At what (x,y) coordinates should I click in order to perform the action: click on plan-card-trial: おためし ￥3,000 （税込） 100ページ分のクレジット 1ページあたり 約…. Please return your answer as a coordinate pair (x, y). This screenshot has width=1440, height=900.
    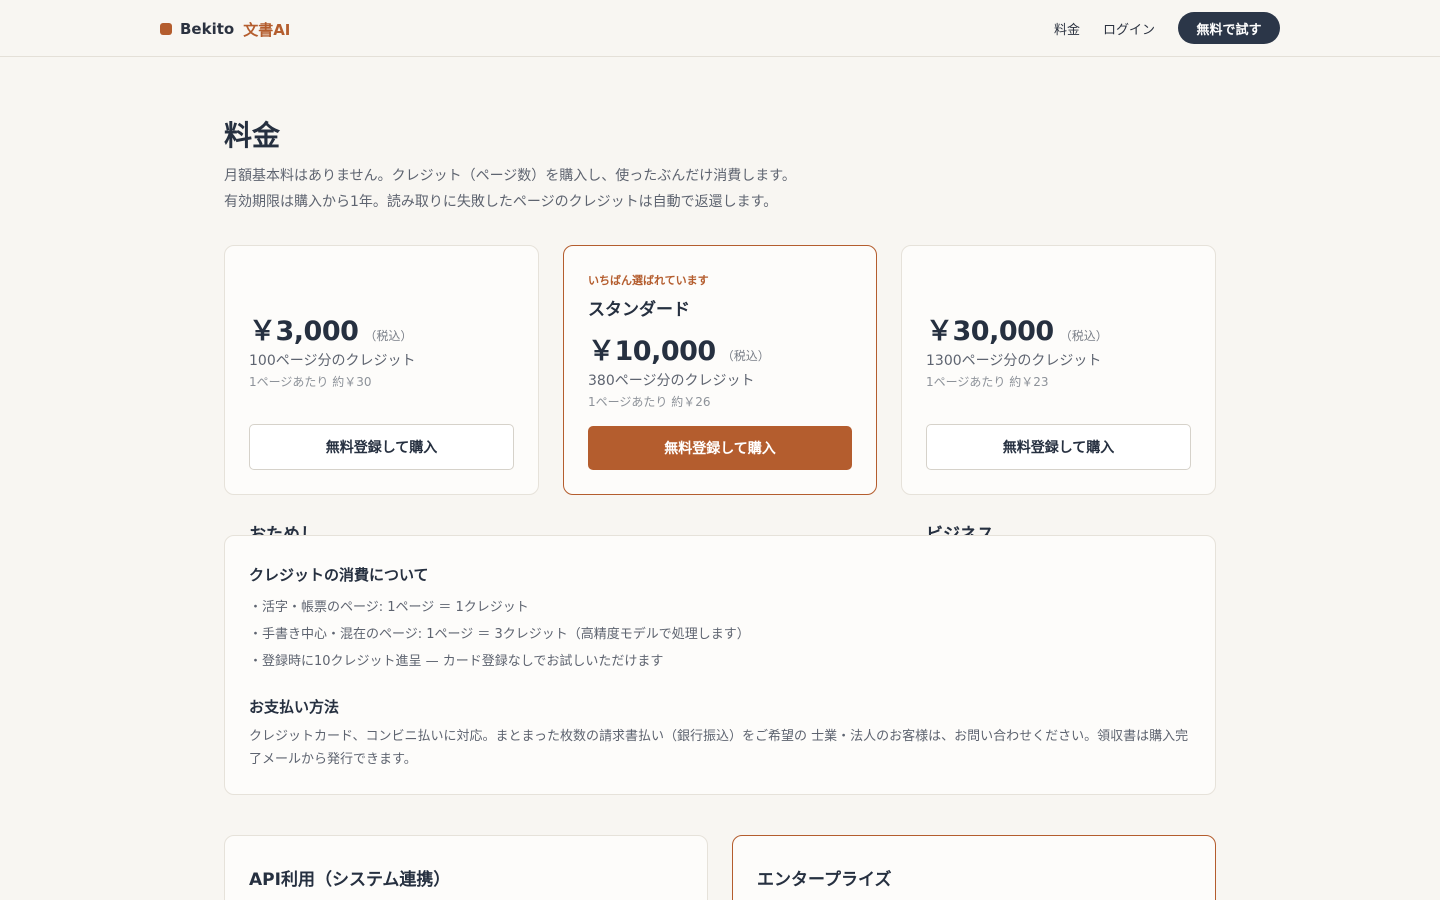
    Looking at the image, I should click on (381, 395).